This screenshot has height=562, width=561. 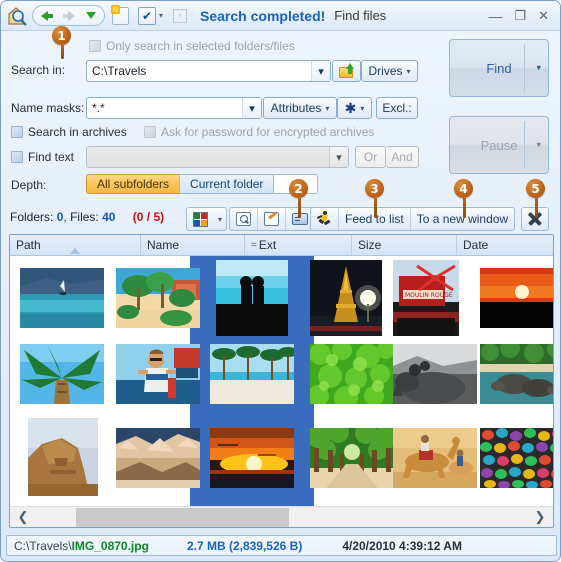 What do you see at coordinates (42, 157) in the screenshot?
I see `find-text-row: Find text` at bounding box center [42, 157].